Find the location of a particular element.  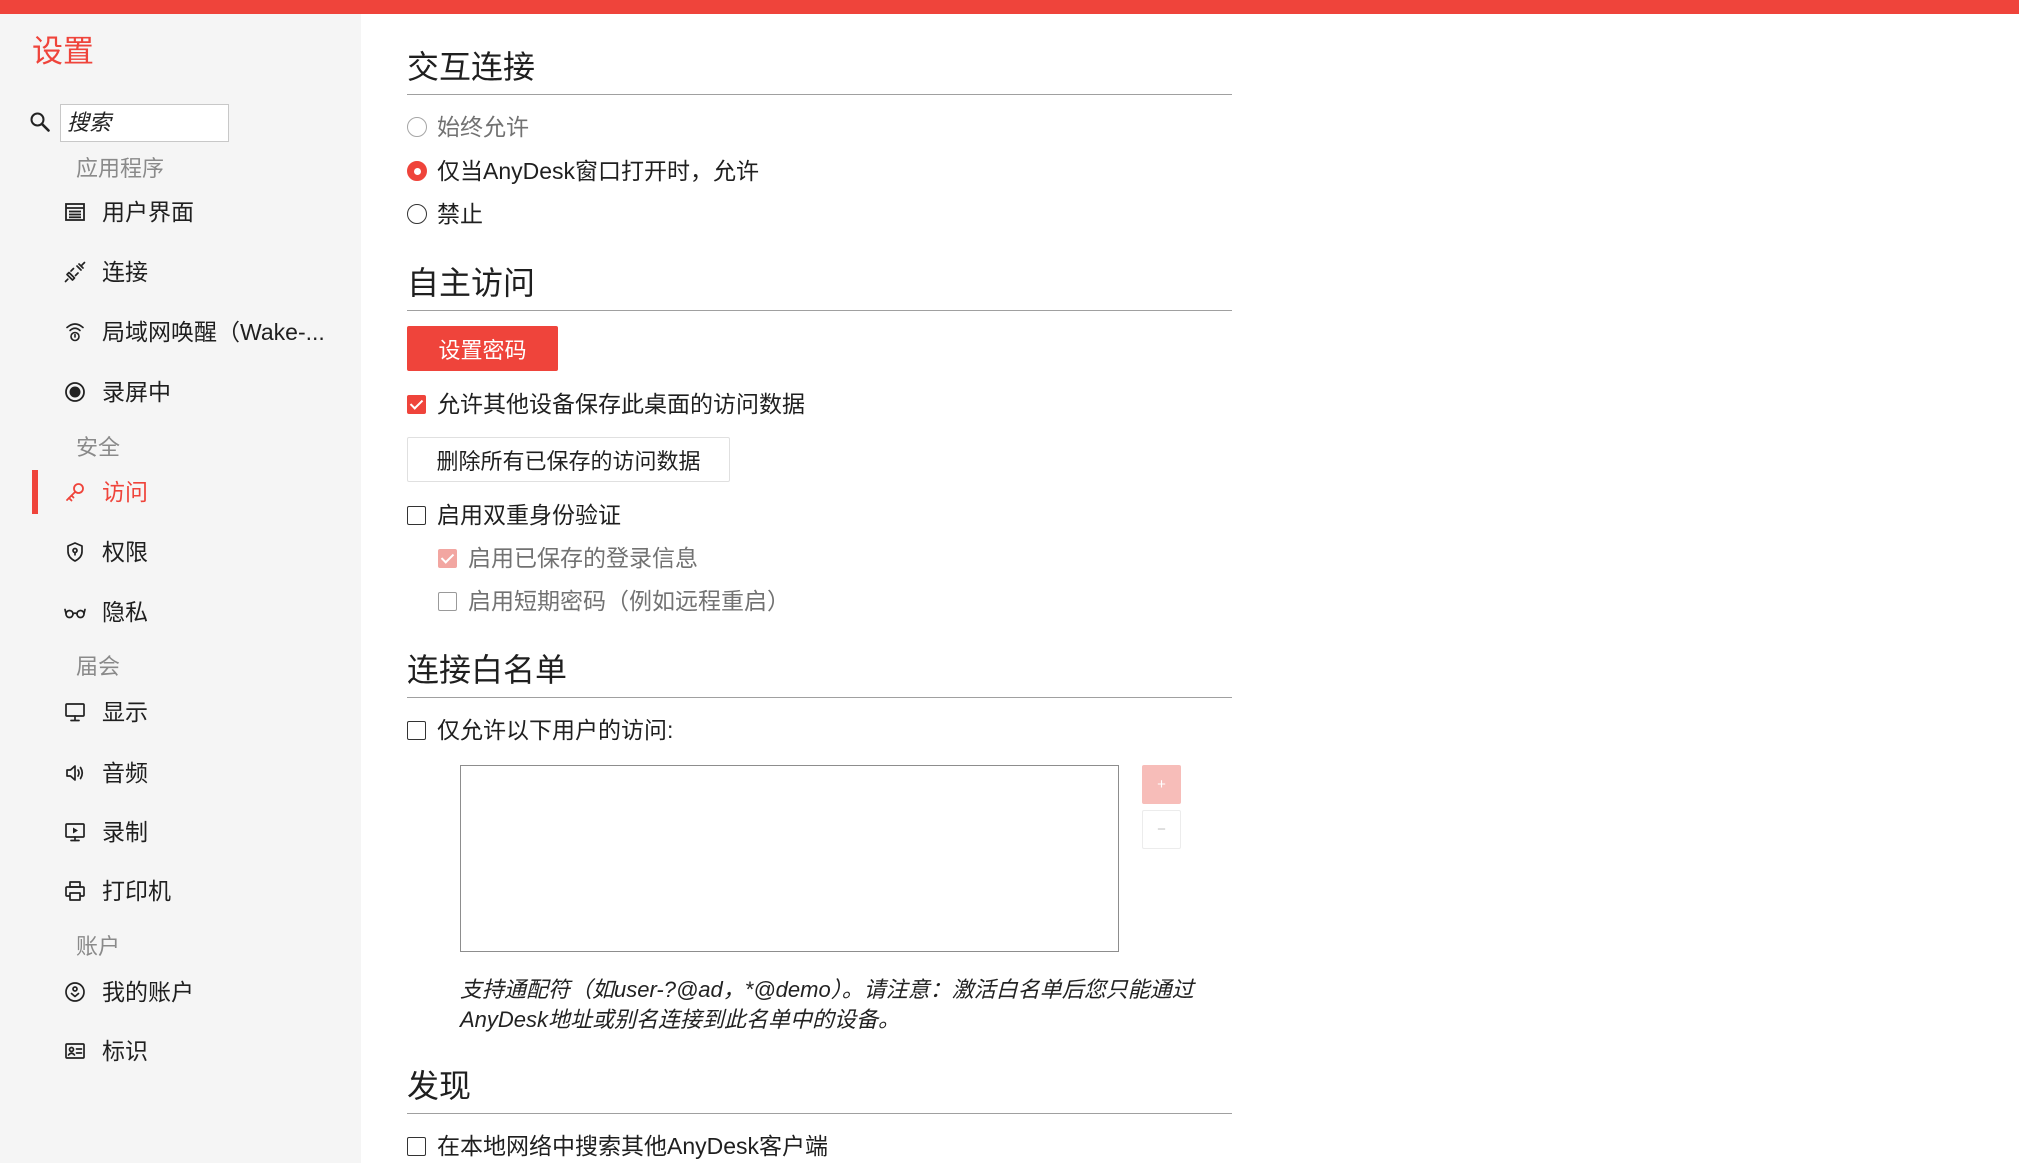

checkbox-label: 启用已保存的登录信息 is located at coordinates (583, 558).